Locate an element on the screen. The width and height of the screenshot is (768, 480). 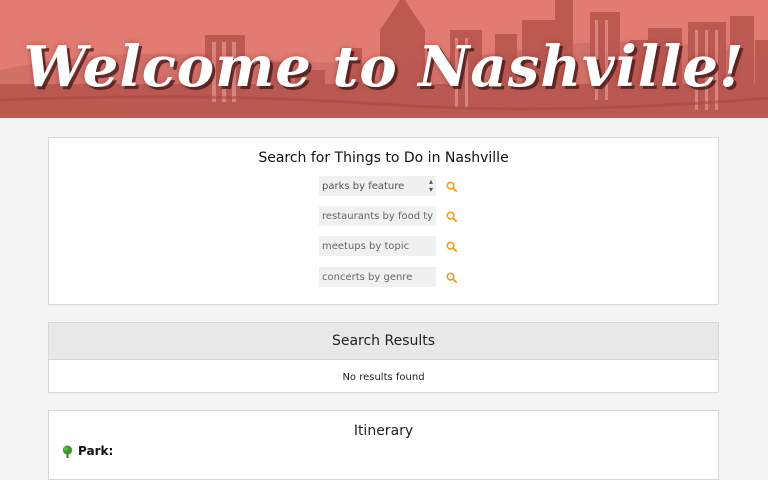
meetups-search-button is located at coordinates (451, 246).